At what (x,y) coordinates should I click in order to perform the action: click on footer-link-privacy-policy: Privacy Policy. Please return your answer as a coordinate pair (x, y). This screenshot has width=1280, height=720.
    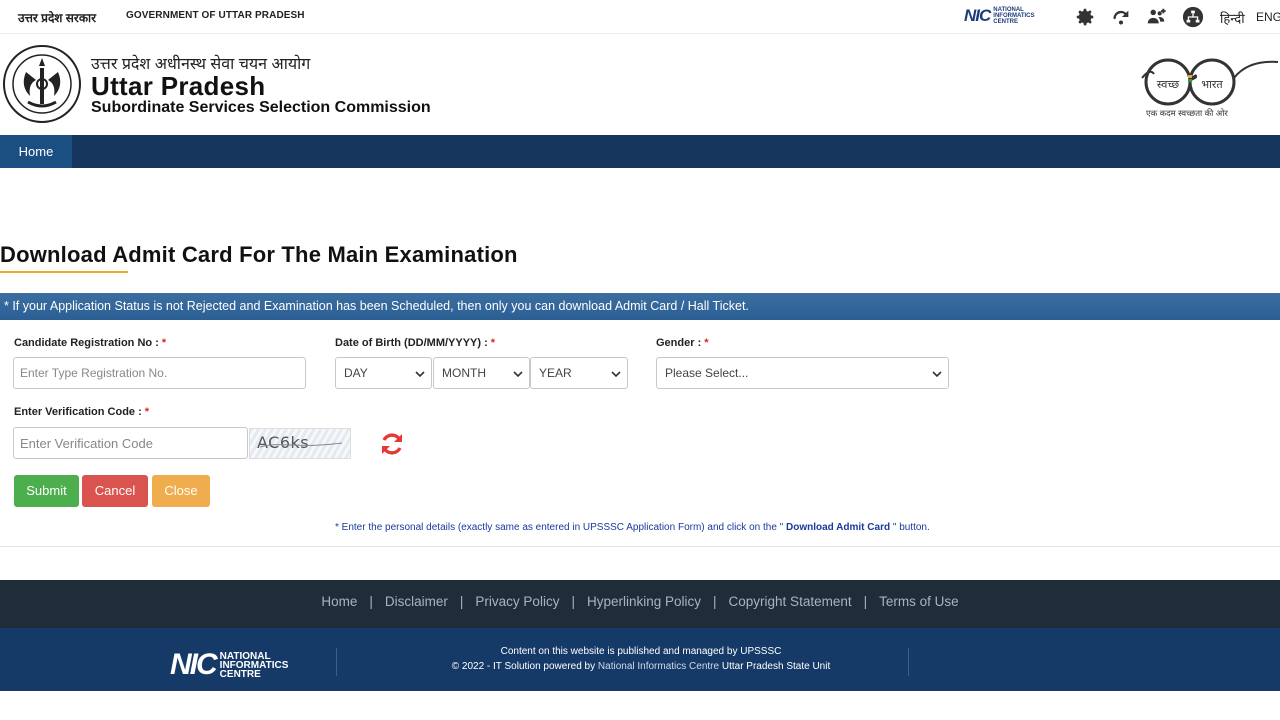
    Looking at the image, I should click on (517, 601).